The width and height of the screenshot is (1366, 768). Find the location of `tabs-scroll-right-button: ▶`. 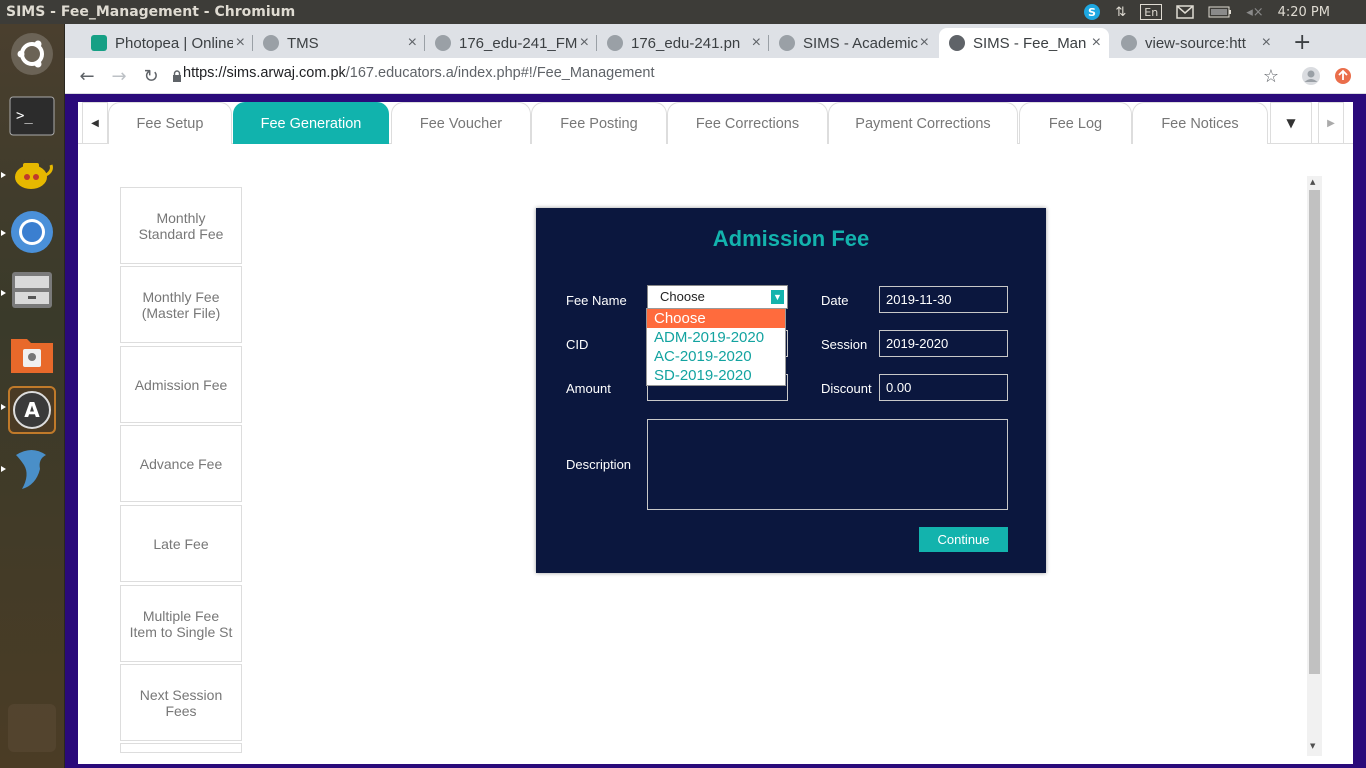

tabs-scroll-right-button: ▶ is located at coordinates (1331, 123).